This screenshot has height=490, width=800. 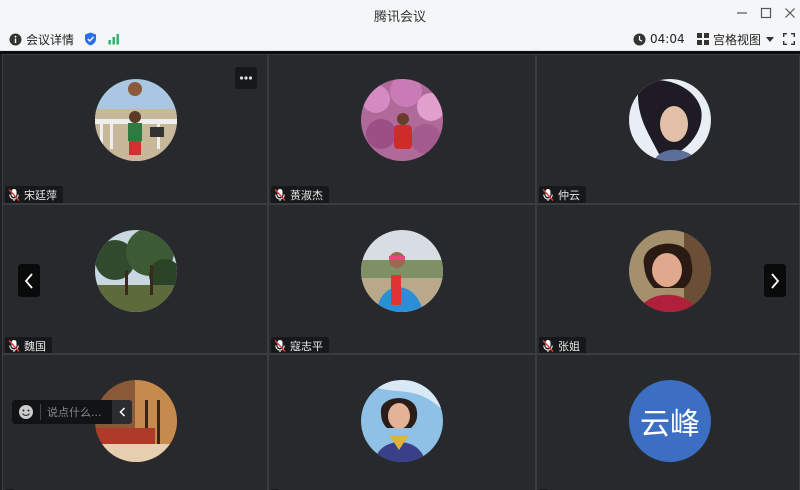 What do you see at coordinates (15, 39) in the screenshot?
I see `info-icon` at bounding box center [15, 39].